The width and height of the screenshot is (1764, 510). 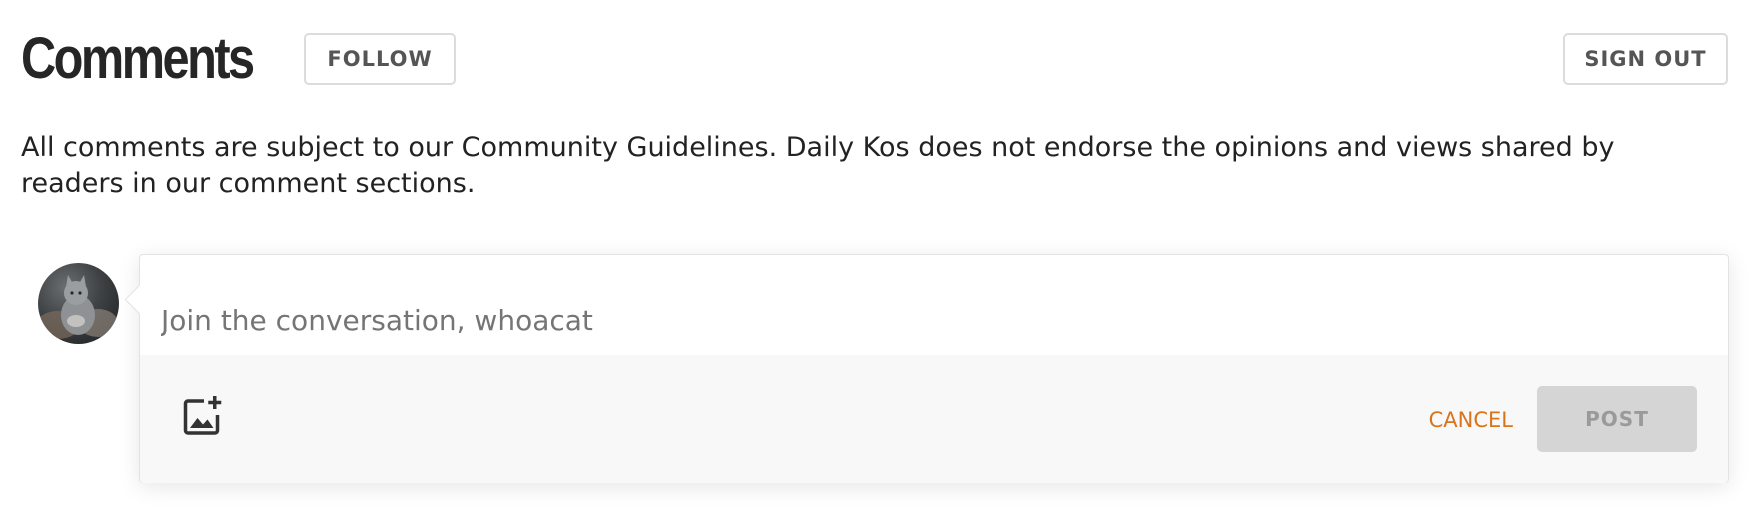 I want to click on post-button: POST, so click(x=1617, y=419).